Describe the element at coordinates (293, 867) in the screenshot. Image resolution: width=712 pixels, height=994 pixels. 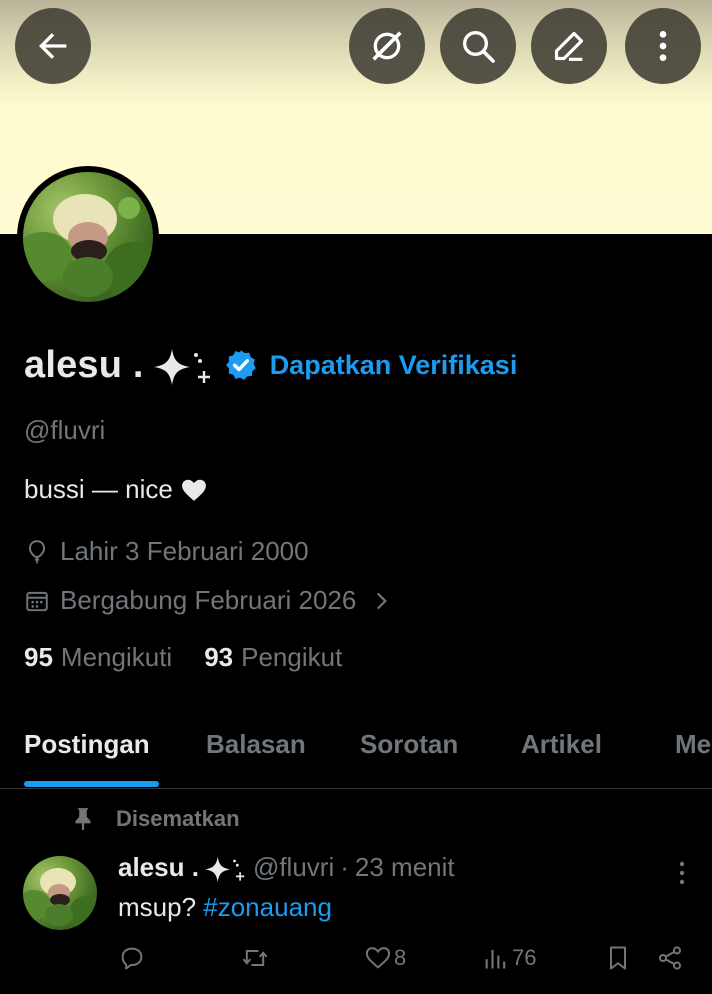
I see `post-author-handle: @fluvri` at that location.